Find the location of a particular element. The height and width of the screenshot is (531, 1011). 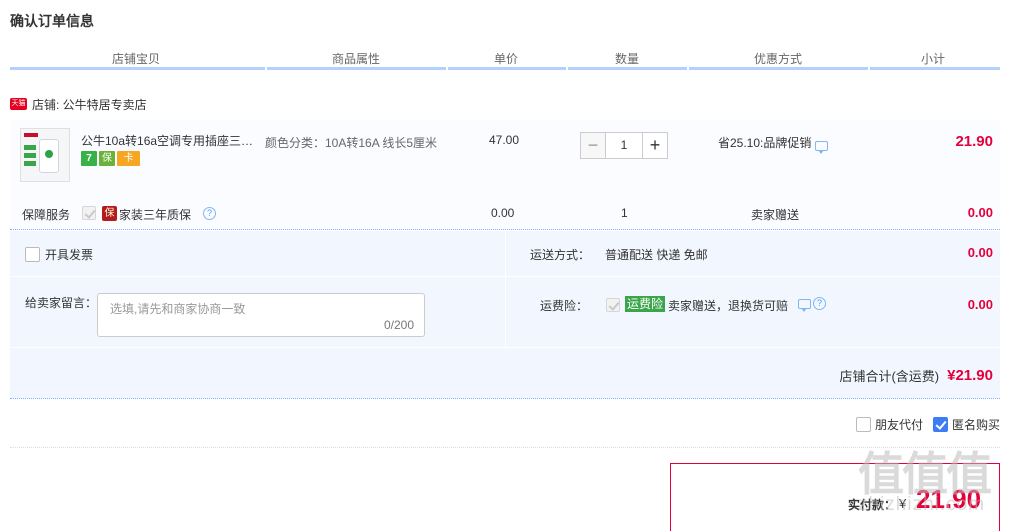

shipping-method: 普通配送 快递 免邮 is located at coordinates (656, 255).